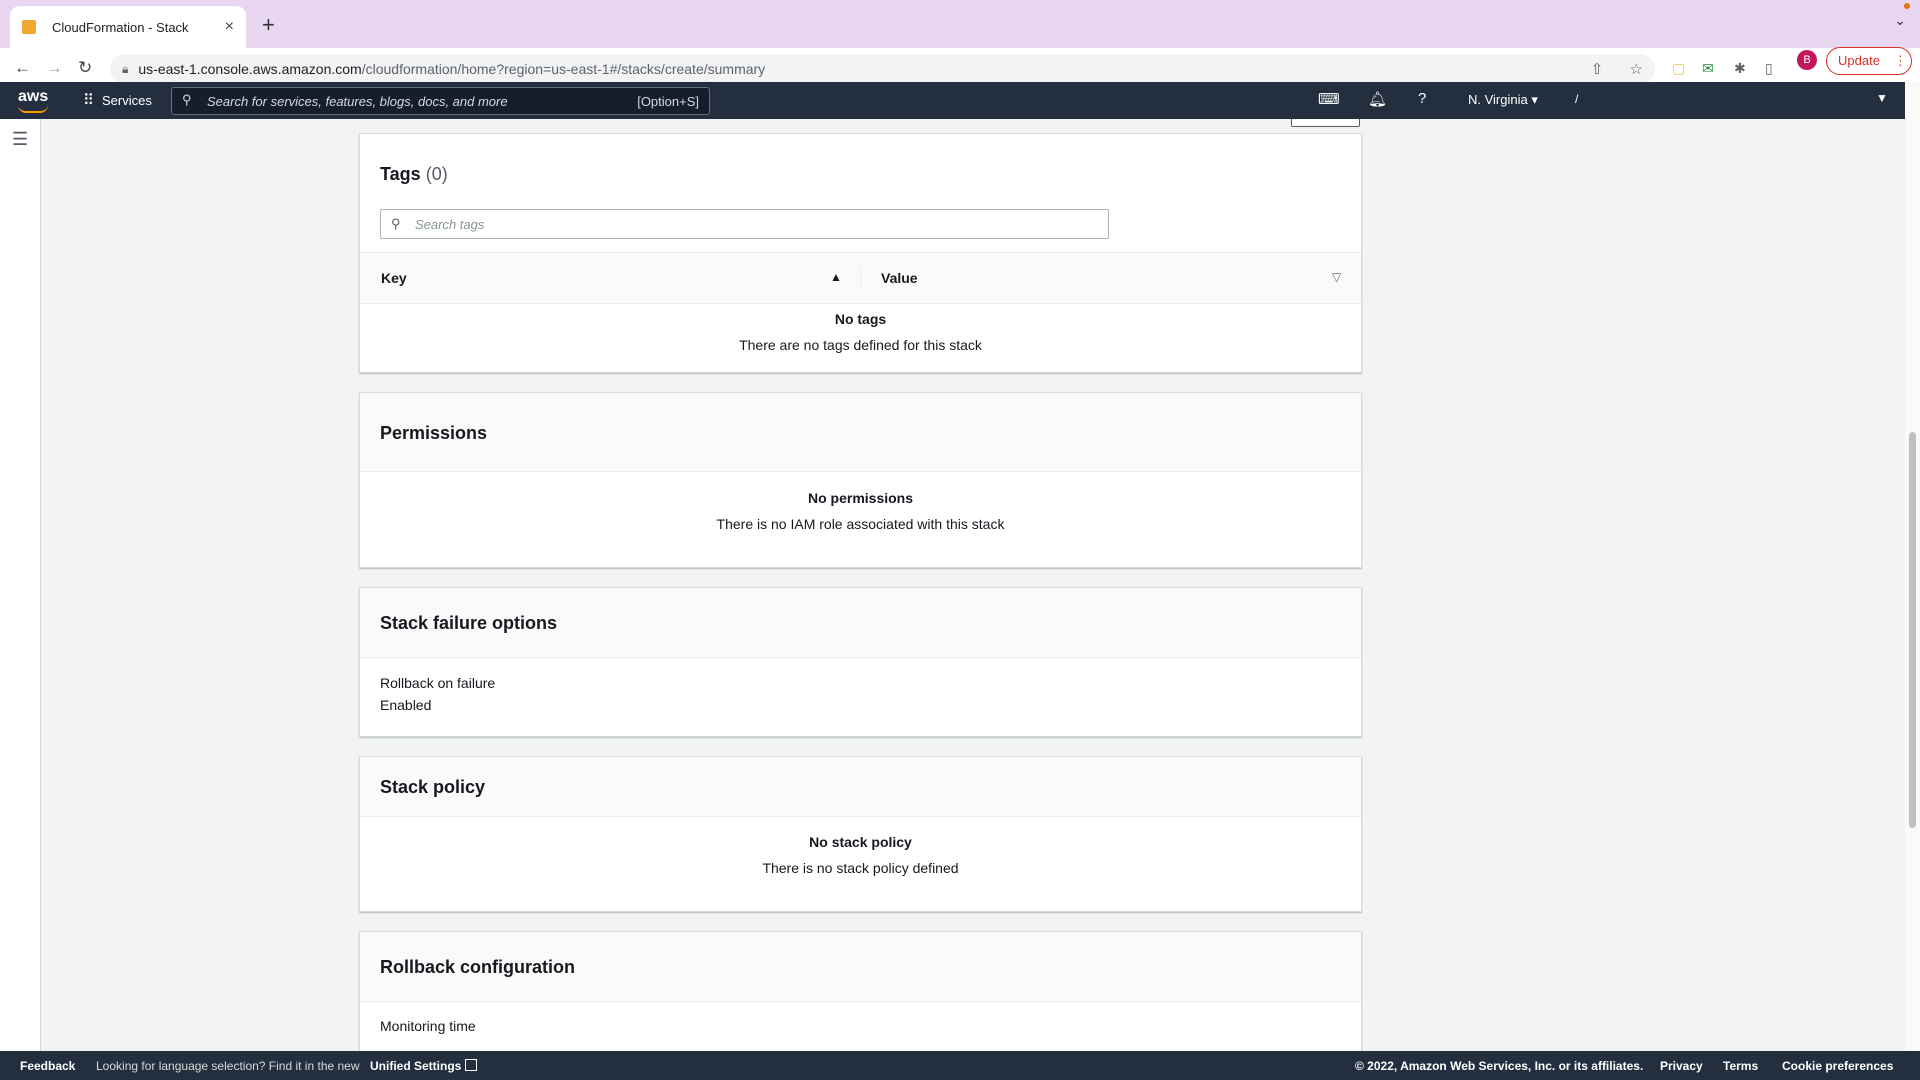  What do you see at coordinates (268, 25) in the screenshot?
I see `new-tab-icon: +` at bounding box center [268, 25].